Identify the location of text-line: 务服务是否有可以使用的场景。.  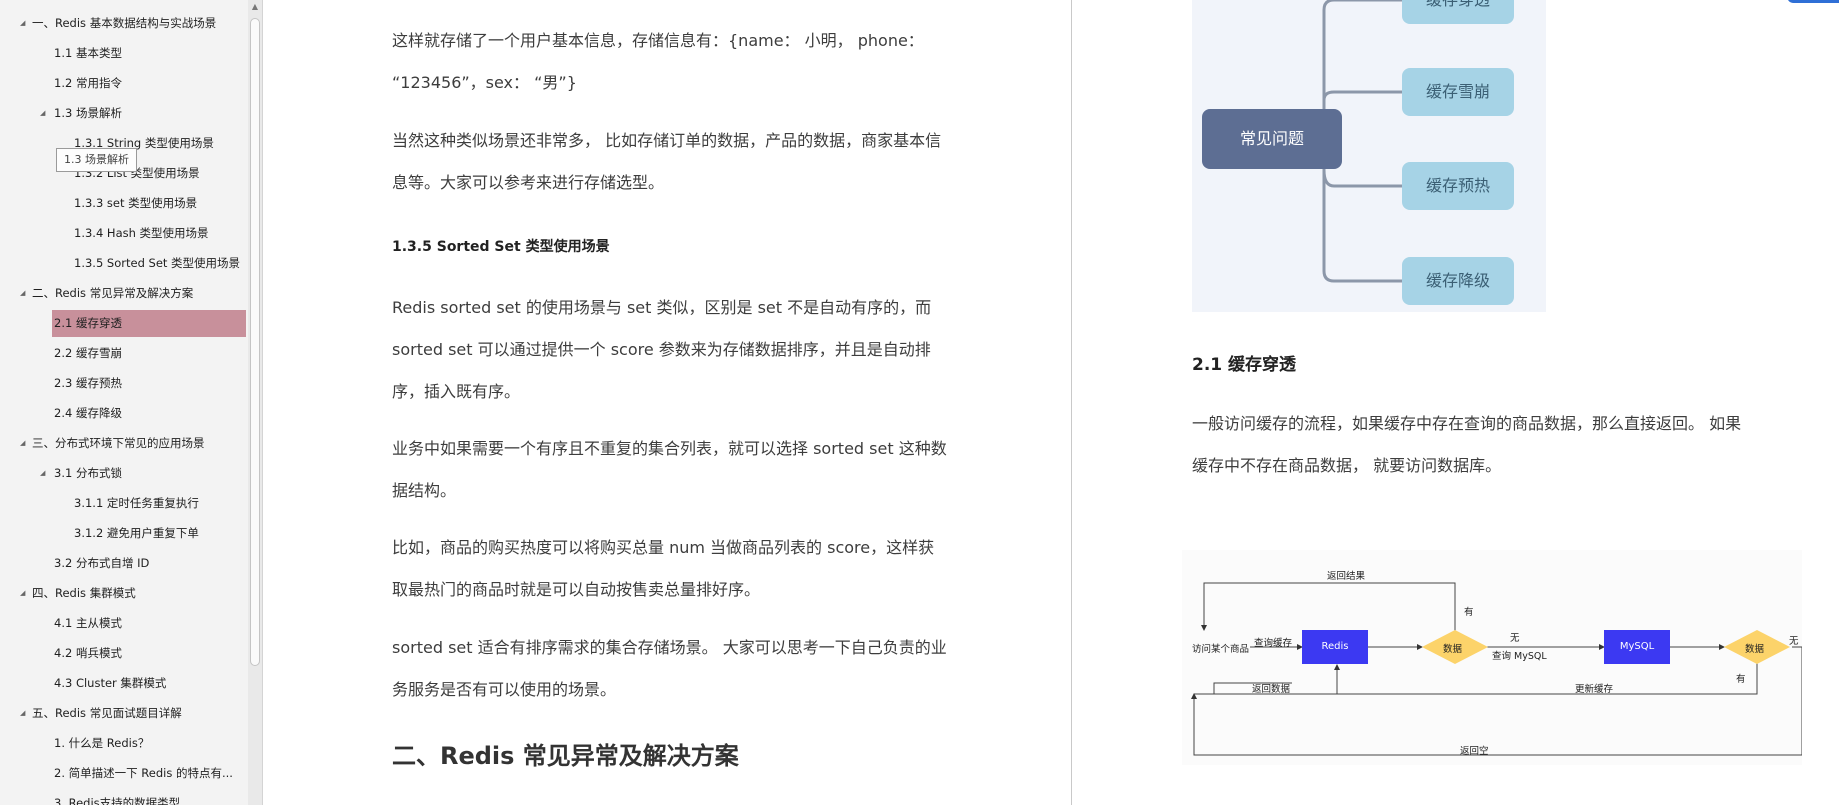
(504, 689).